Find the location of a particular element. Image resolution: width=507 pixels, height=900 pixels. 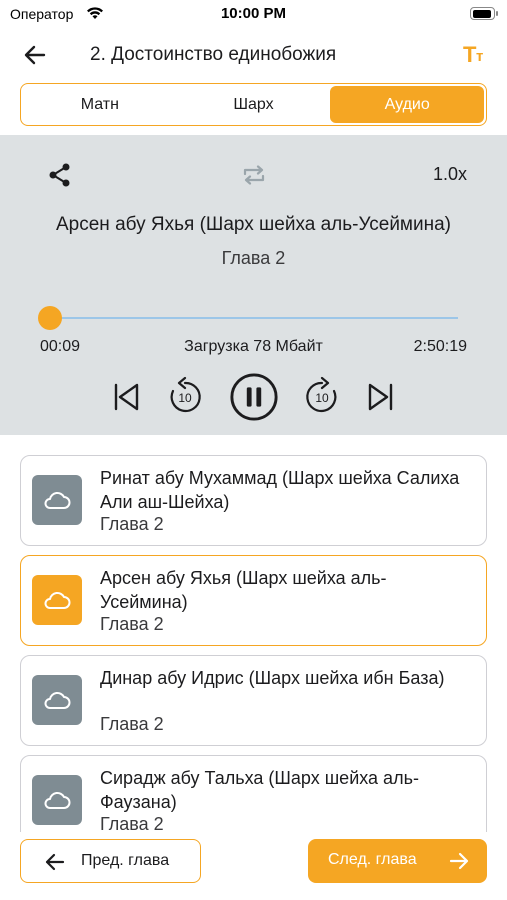

clock: 10:00 PM is located at coordinates (253, 13).